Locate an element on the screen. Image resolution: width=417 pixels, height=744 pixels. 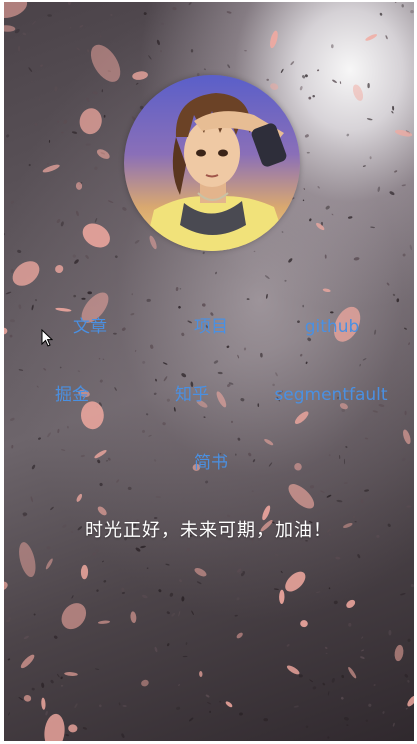
avatar-illustration is located at coordinates (212, 163).